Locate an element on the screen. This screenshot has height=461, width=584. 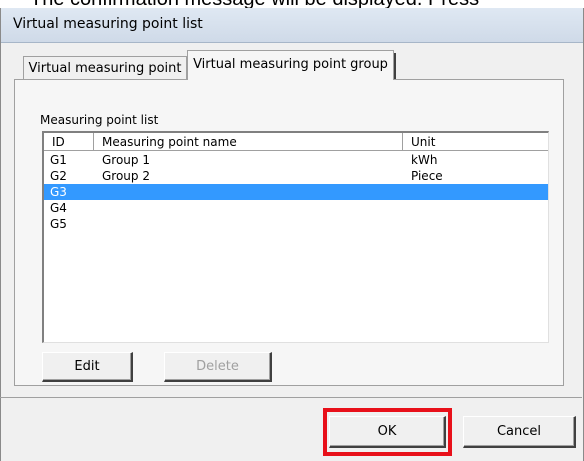
column-header-name: Measuring point name is located at coordinates (248, 142).